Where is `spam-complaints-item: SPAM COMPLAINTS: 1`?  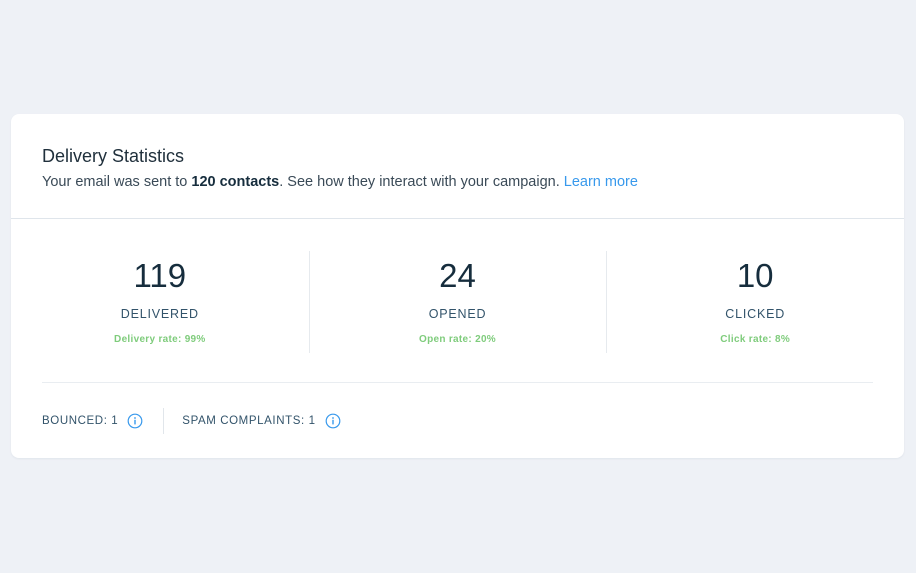 spam-complaints-item: SPAM COMPLAINTS: 1 is located at coordinates (261, 421).